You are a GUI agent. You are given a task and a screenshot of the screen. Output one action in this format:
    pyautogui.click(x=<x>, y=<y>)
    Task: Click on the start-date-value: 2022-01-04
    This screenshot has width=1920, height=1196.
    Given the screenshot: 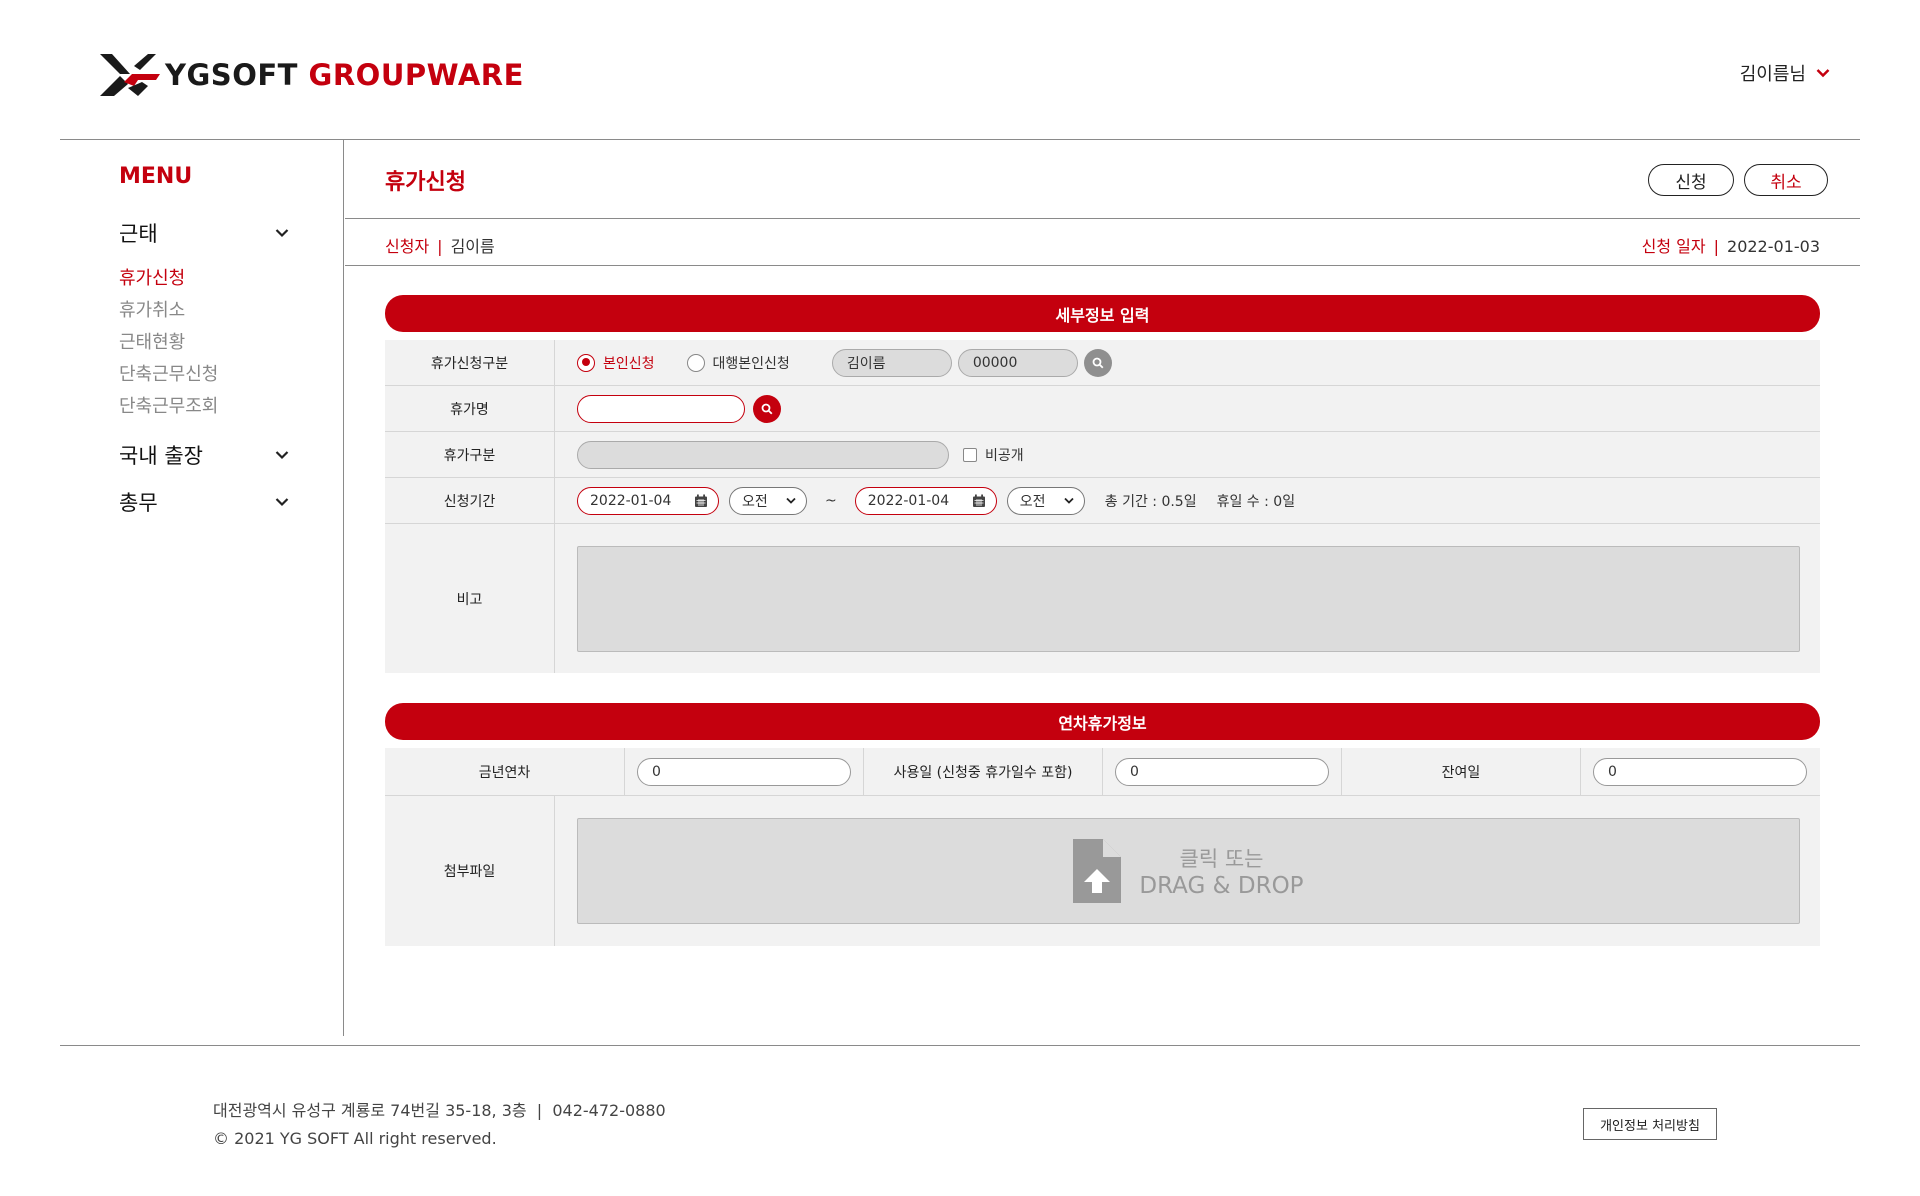 What is the action you would take?
    pyautogui.click(x=631, y=500)
    